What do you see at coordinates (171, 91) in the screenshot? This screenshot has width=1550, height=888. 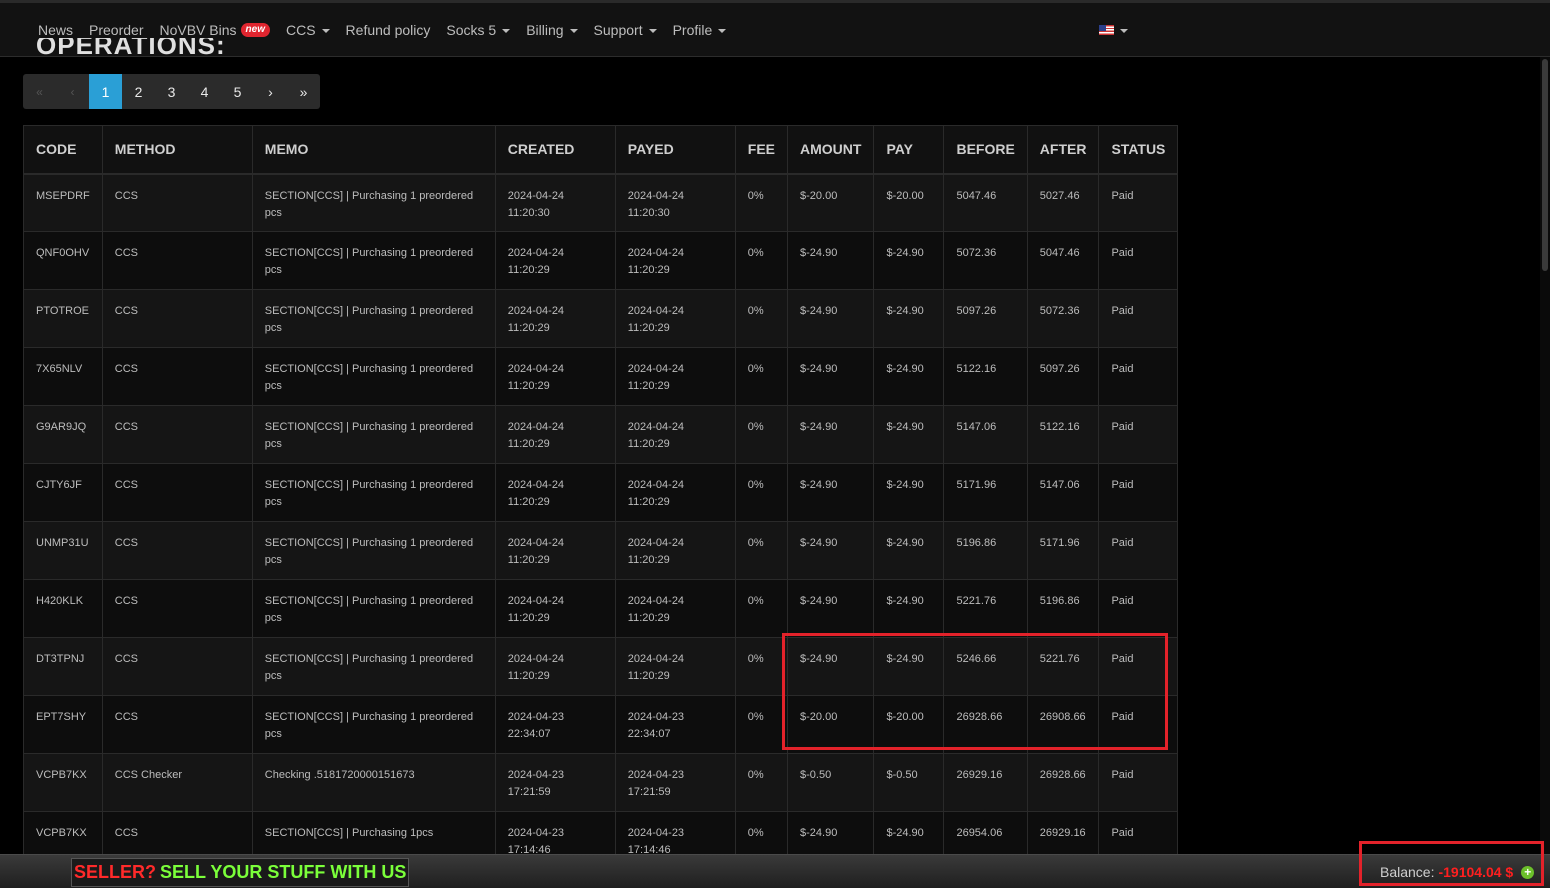 I see `page-button-3: 3` at bounding box center [171, 91].